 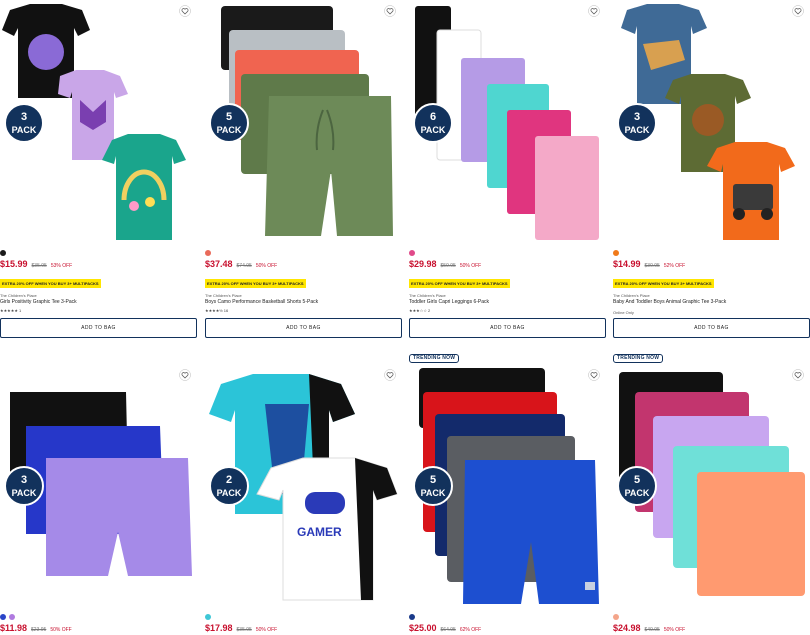 What do you see at coordinates (627, 628) in the screenshot?
I see `sale-price: $24.98` at bounding box center [627, 628].